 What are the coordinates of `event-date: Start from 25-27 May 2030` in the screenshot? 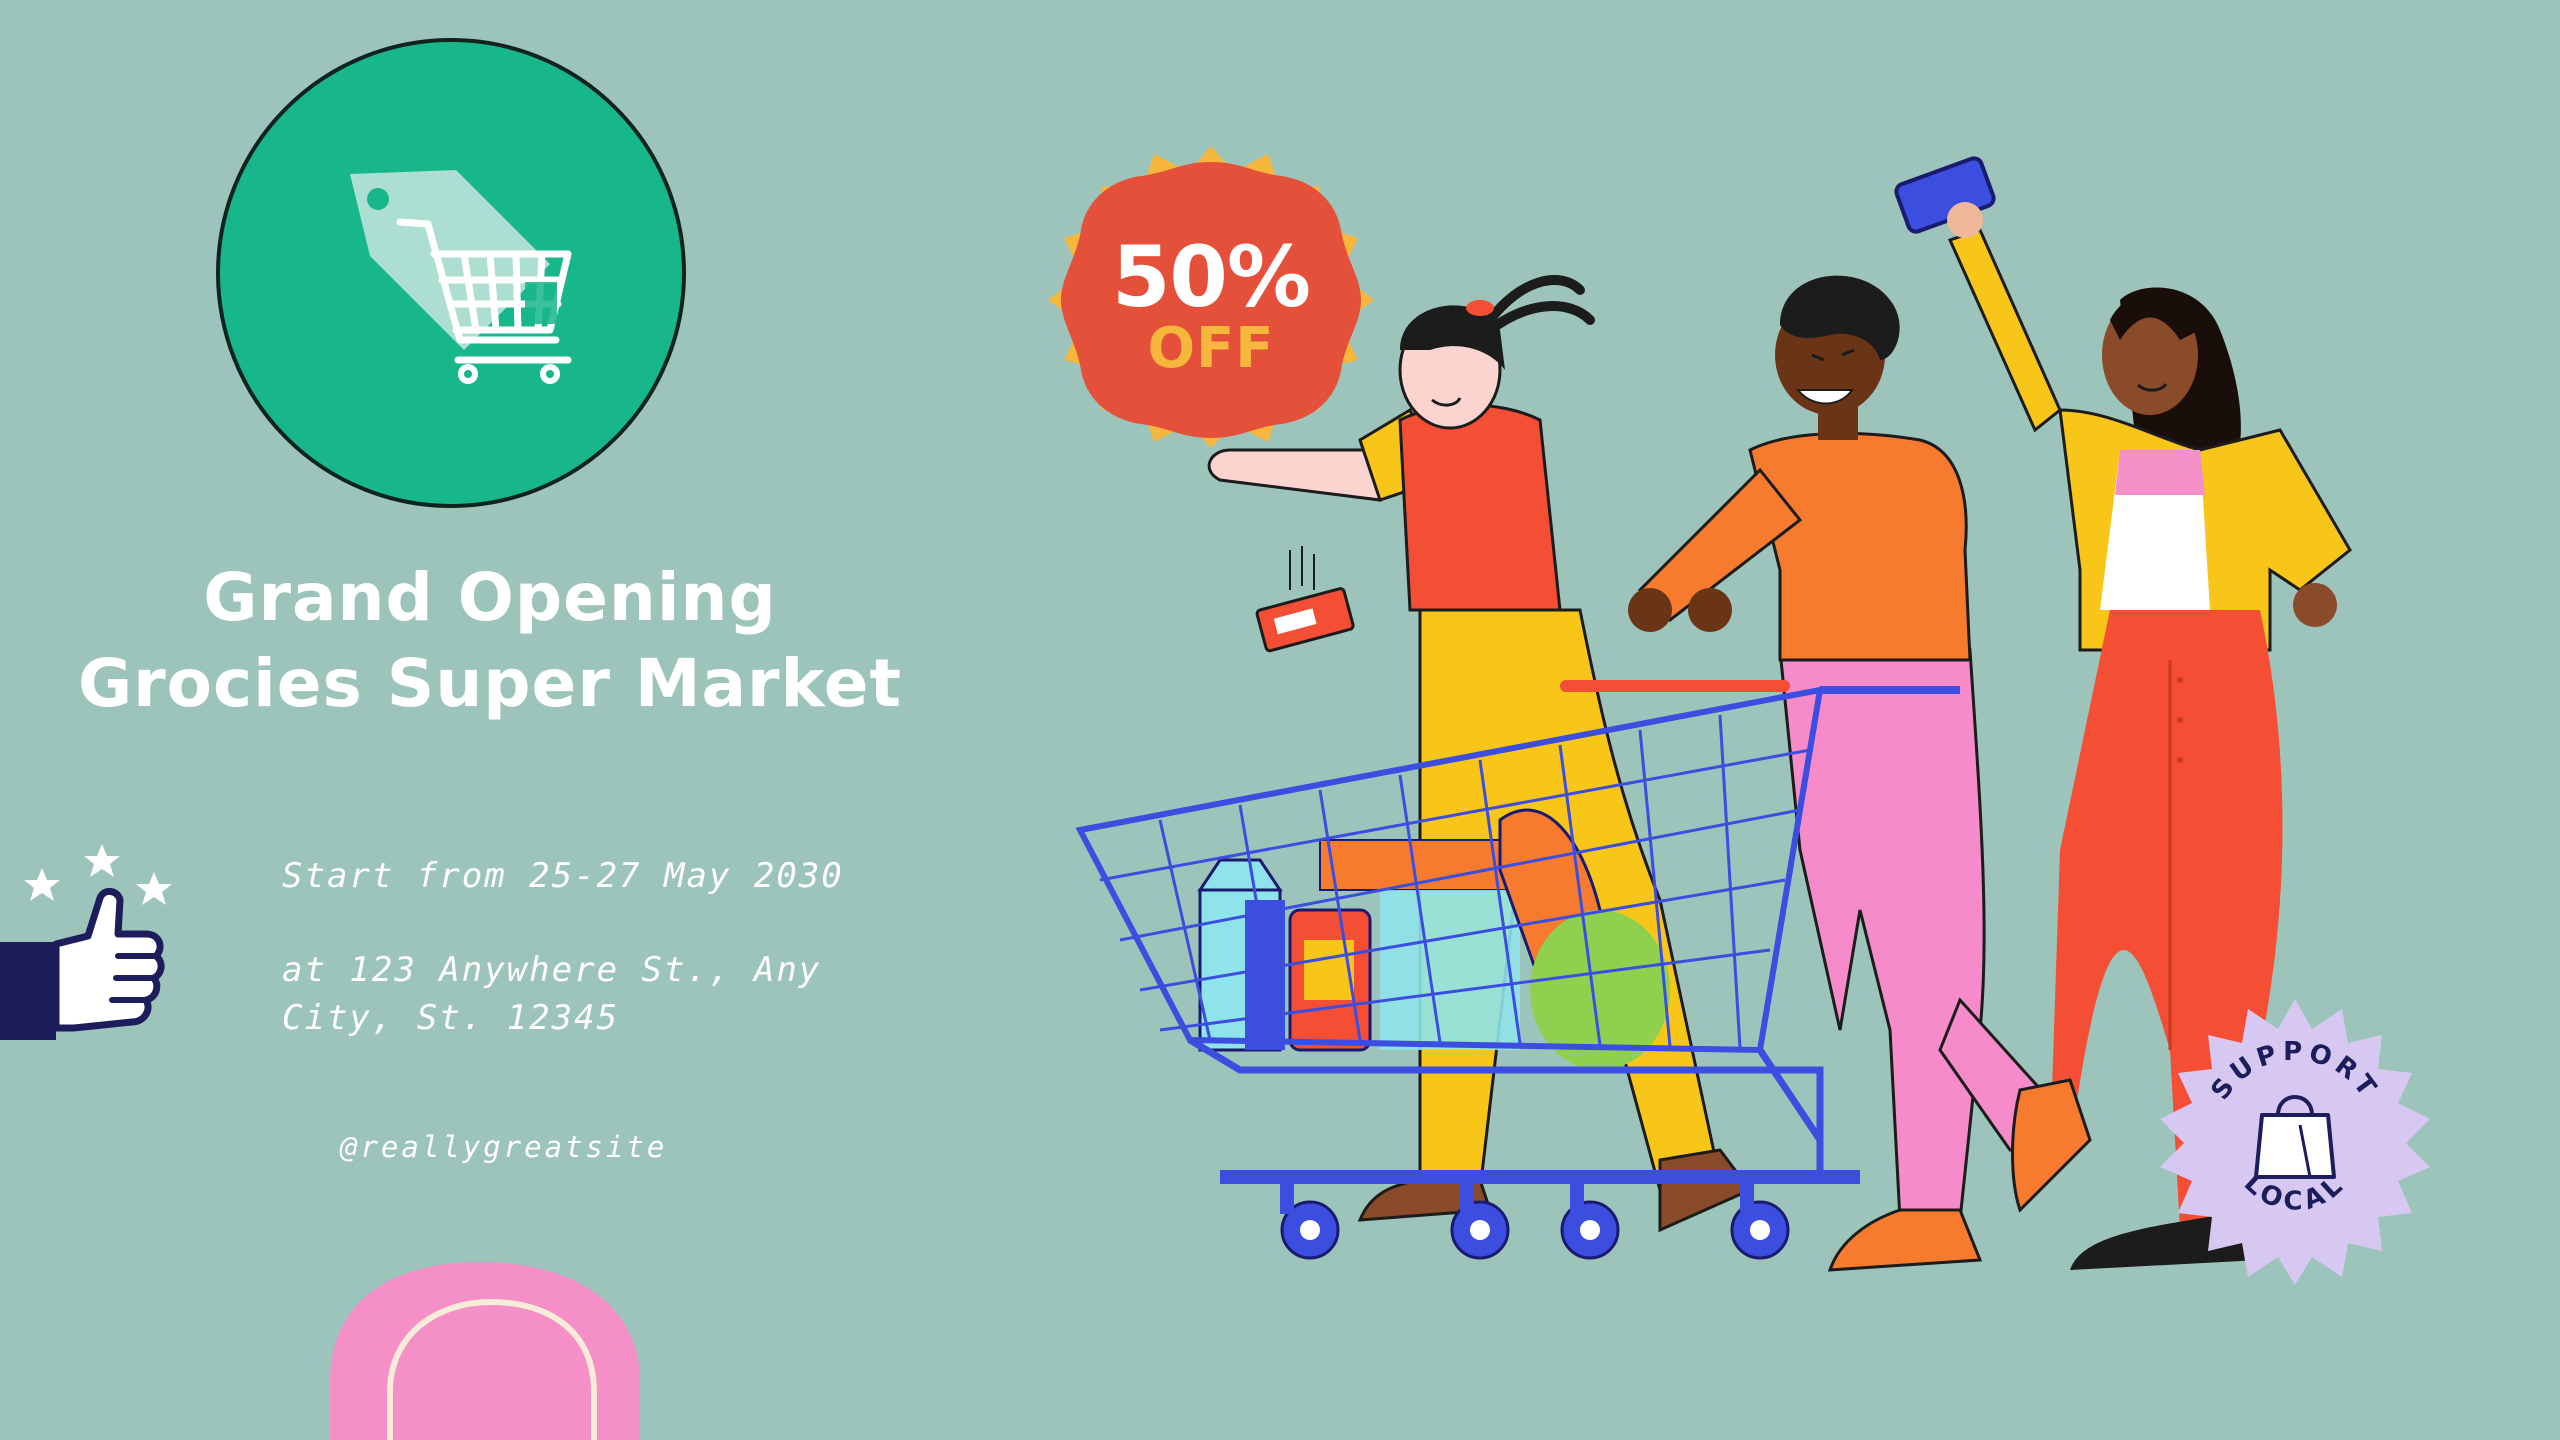 It's located at (563, 876).